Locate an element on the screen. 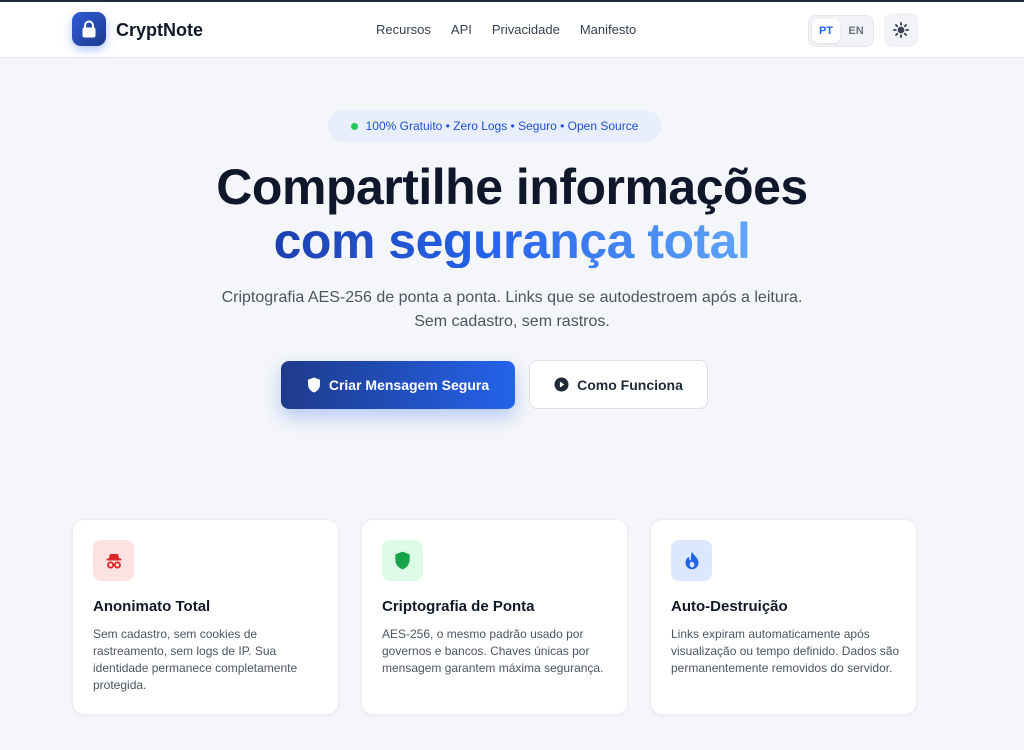 The height and width of the screenshot is (750, 1024). language-switcher: PT EN is located at coordinates (841, 31).